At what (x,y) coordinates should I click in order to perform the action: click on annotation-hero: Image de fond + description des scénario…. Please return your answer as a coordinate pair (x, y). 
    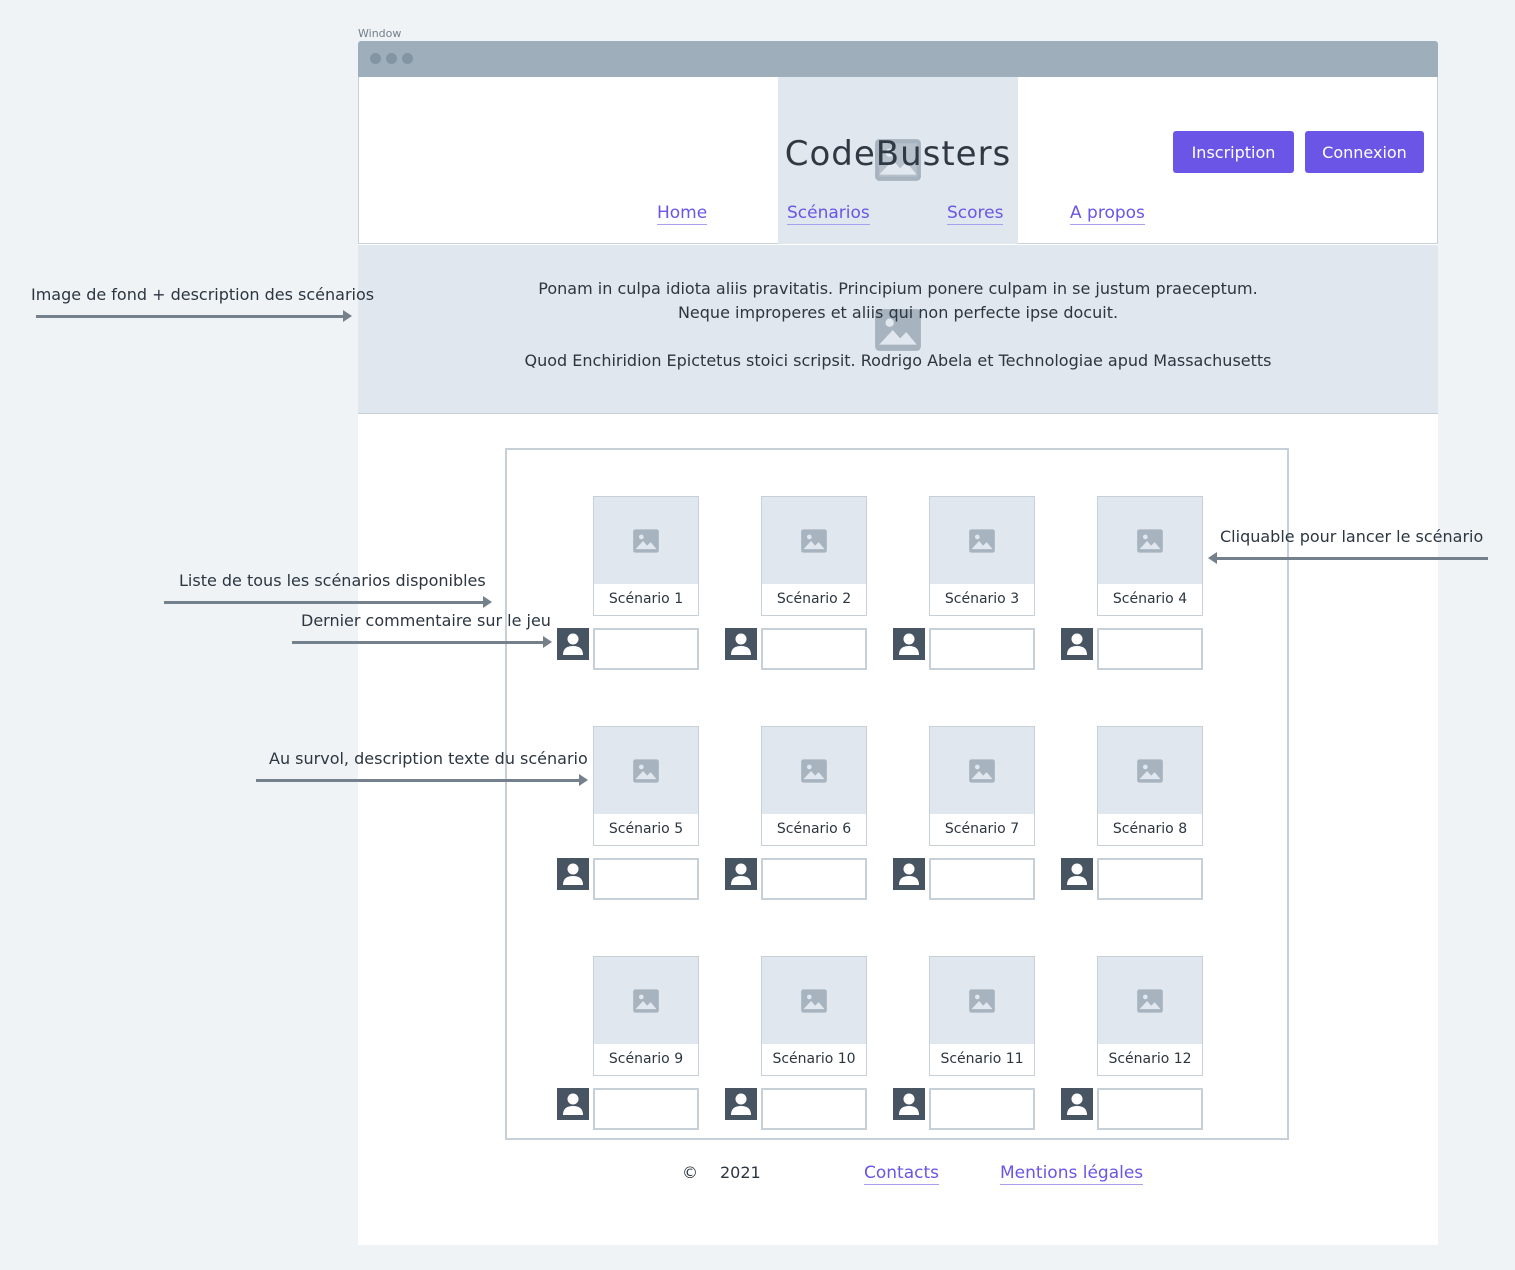
    Looking at the image, I should click on (203, 294).